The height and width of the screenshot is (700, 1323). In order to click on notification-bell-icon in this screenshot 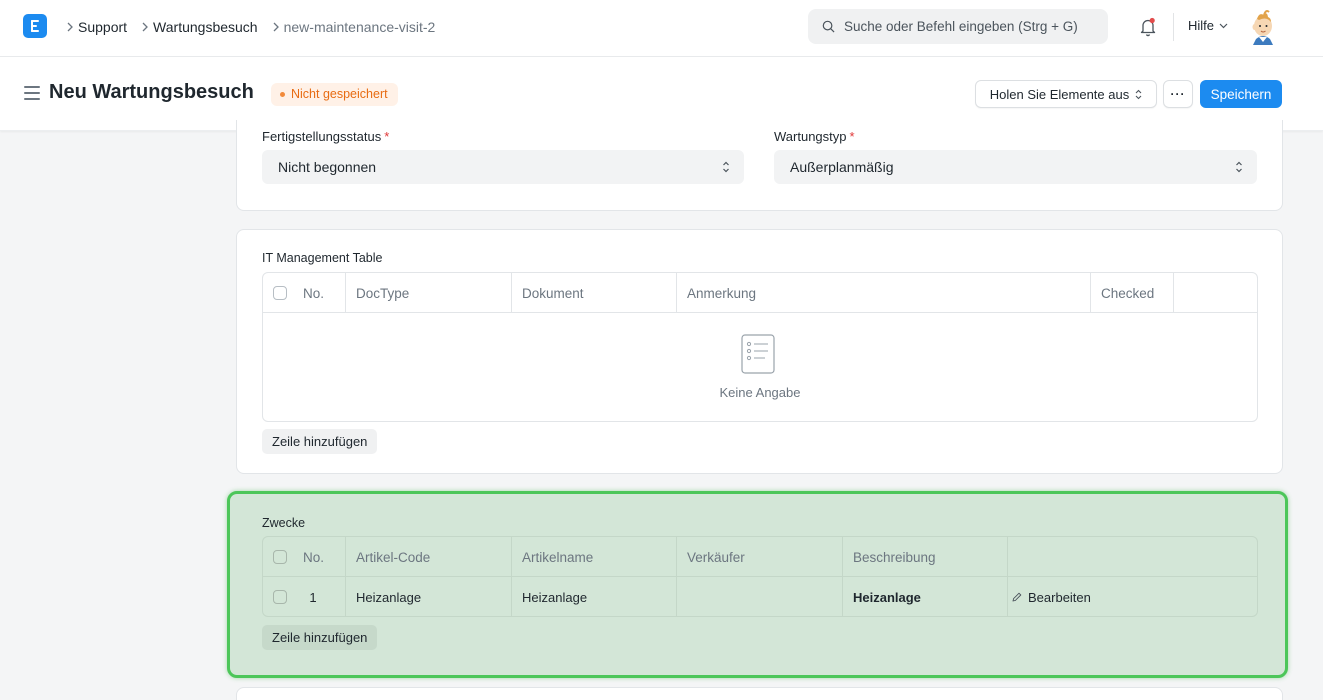, I will do `click(1148, 27)`.